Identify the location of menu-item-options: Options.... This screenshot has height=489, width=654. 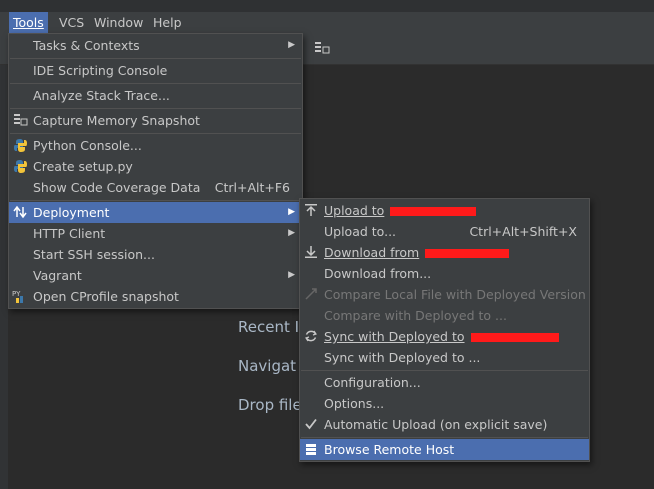
(444, 403).